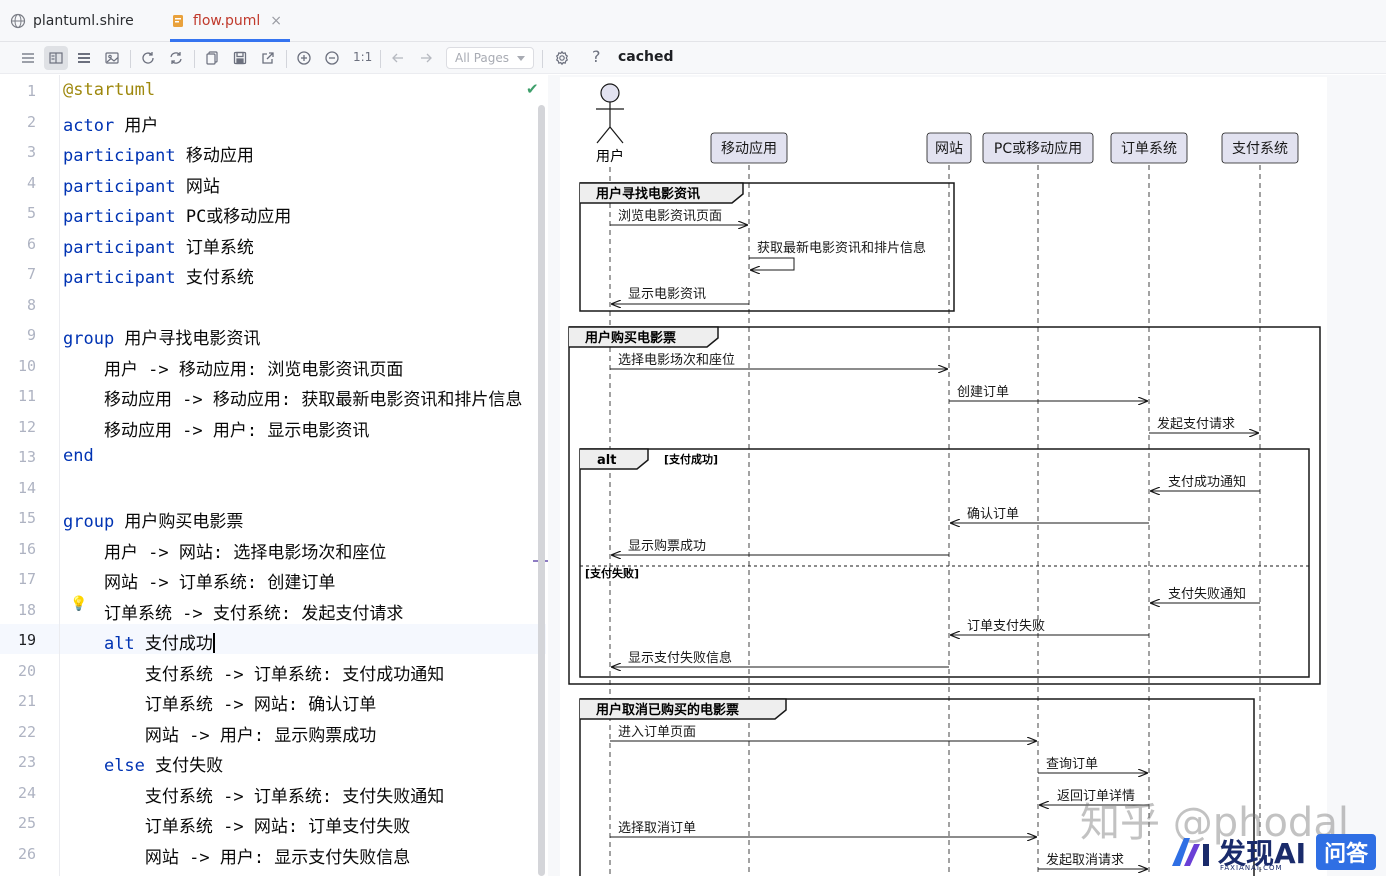  What do you see at coordinates (199, 583) in the screenshot?
I see `code-text: 网站 -> 订单系统: 创建订单` at bounding box center [199, 583].